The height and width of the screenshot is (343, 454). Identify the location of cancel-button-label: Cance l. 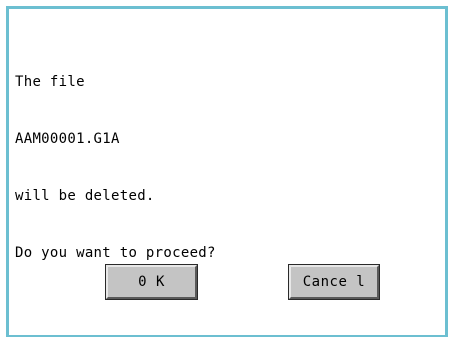
(334, 282).